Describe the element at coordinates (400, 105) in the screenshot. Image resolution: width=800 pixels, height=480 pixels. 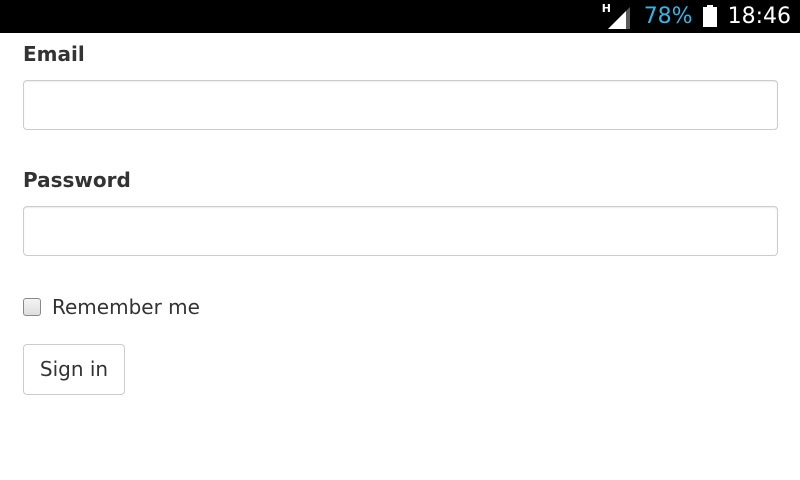
I see `email-field` at that location.